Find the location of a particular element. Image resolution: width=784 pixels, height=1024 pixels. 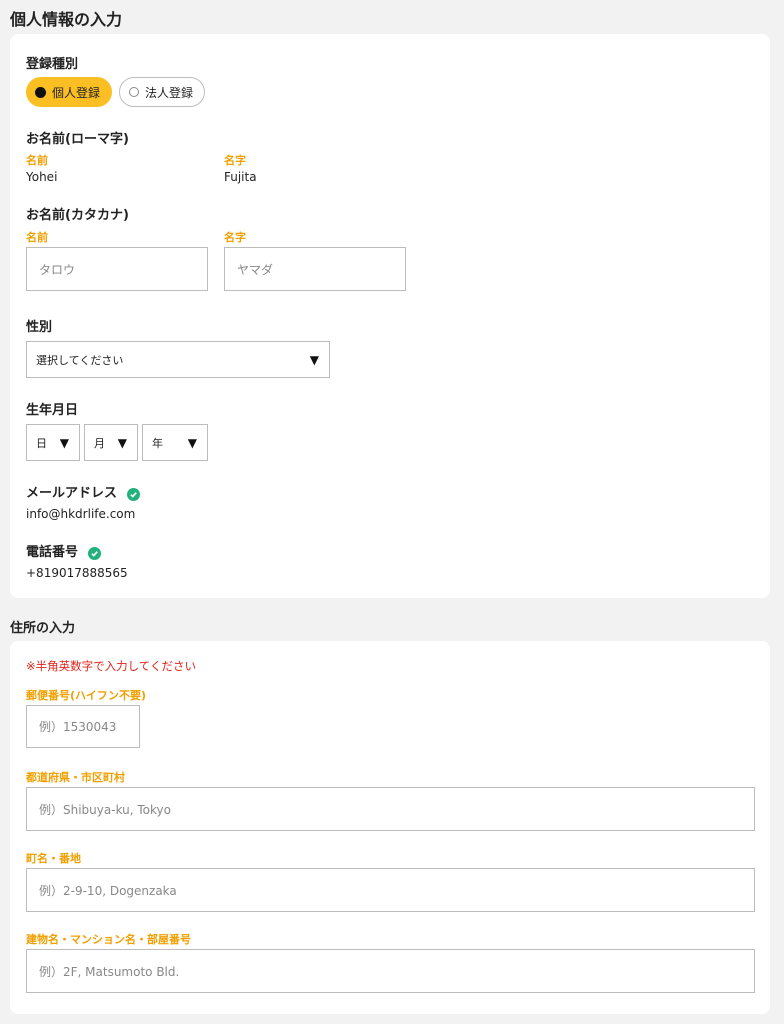

katakana-first-name-label: 名前 is located at coordinates (37, 237).